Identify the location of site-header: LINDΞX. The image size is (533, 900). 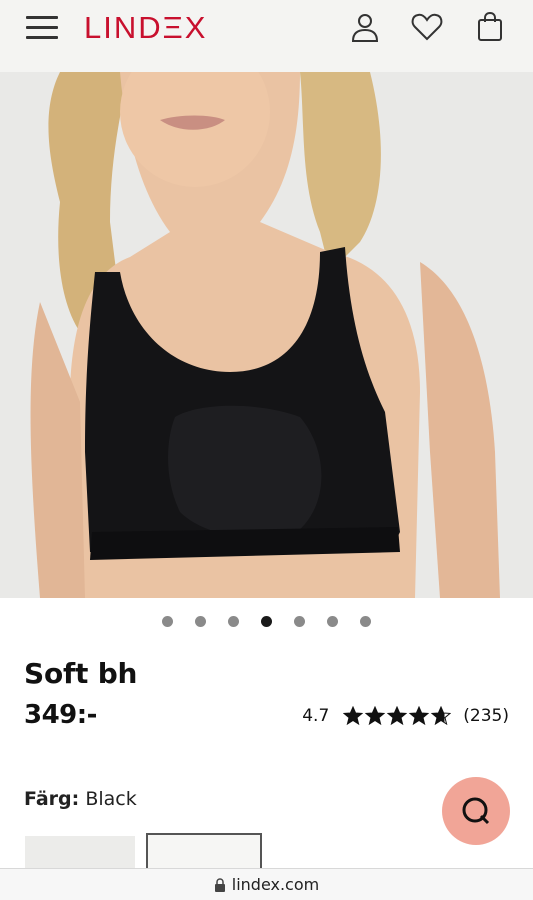
(266, 36).